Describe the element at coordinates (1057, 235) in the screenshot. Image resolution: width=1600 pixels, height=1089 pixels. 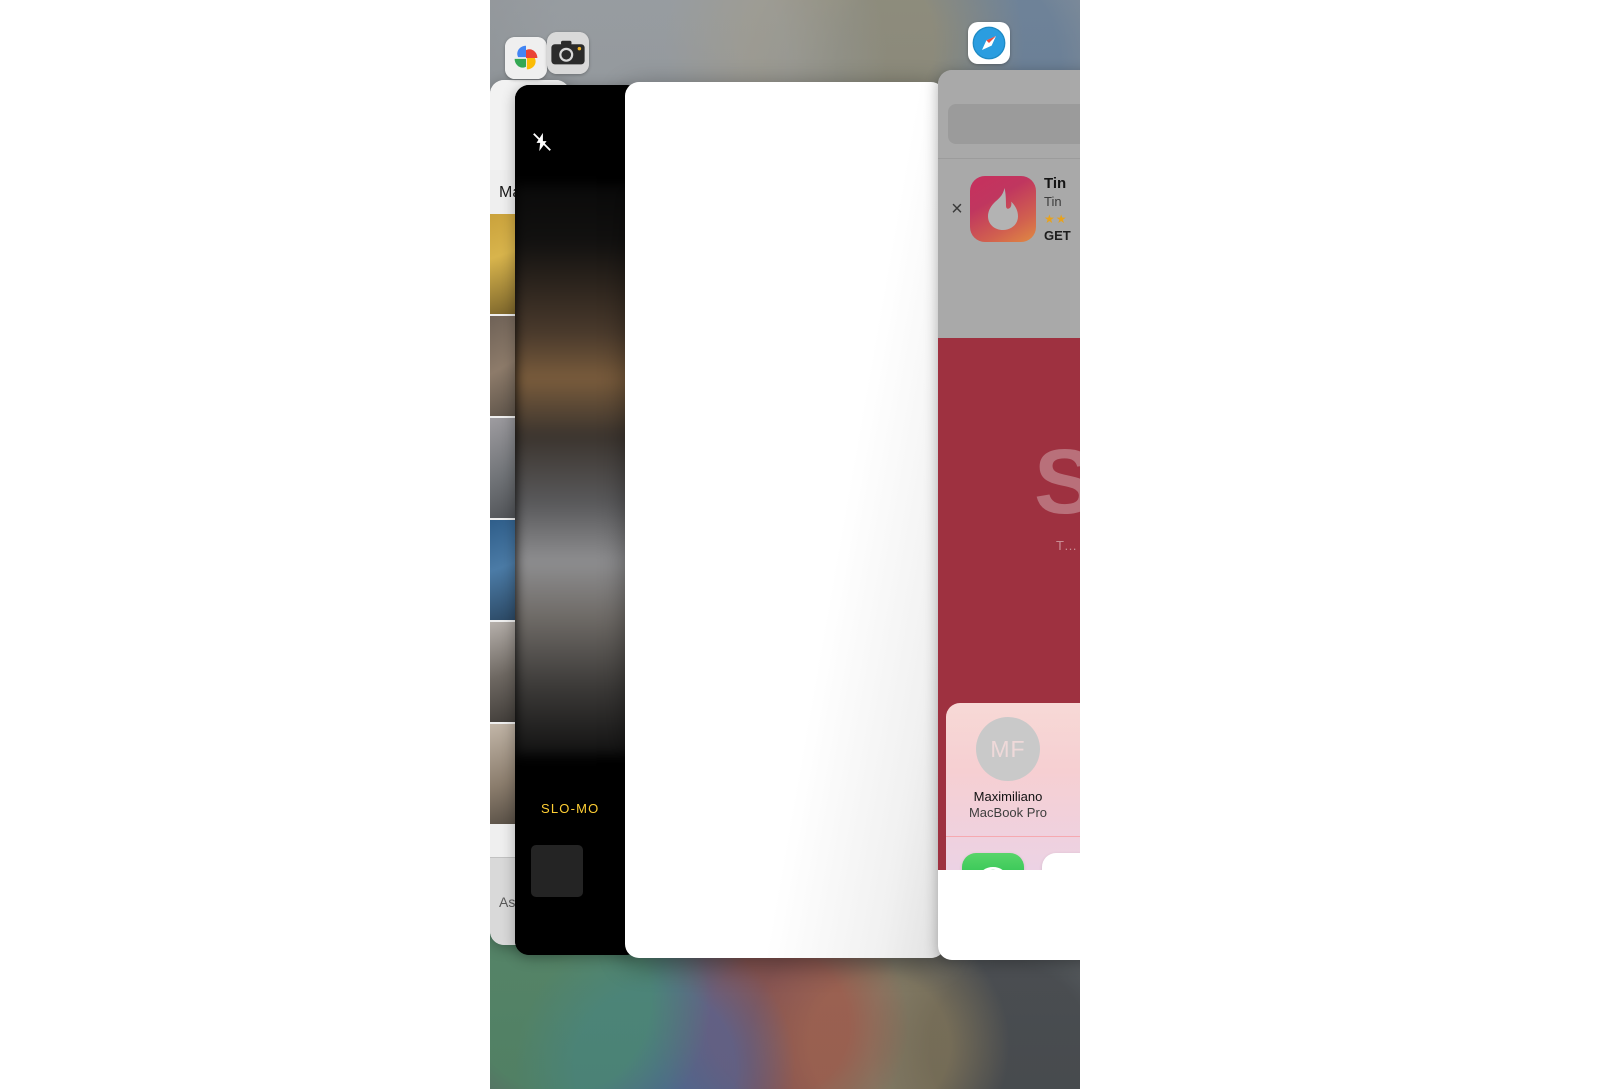
I see `smart-banner-cta: GET` at that location.